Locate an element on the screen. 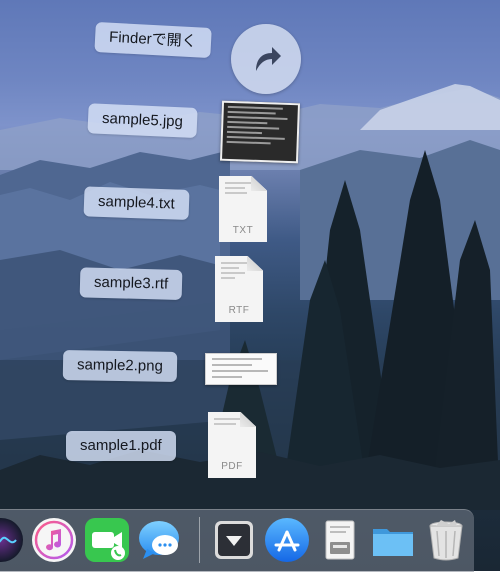 This screenshot has height=572, width=500. stack-item-thumbnail: PDF is located at coordinates (234, 448).